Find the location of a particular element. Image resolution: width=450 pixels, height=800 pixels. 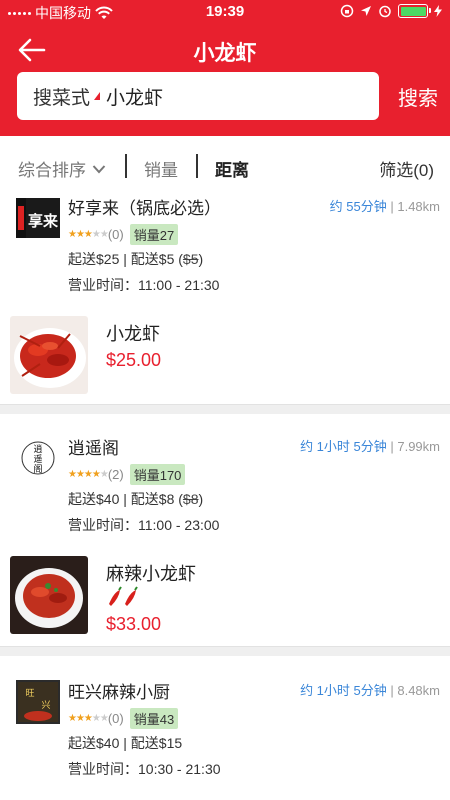

delivery-fee: 配送$15 is located at coordinates (156, 743).